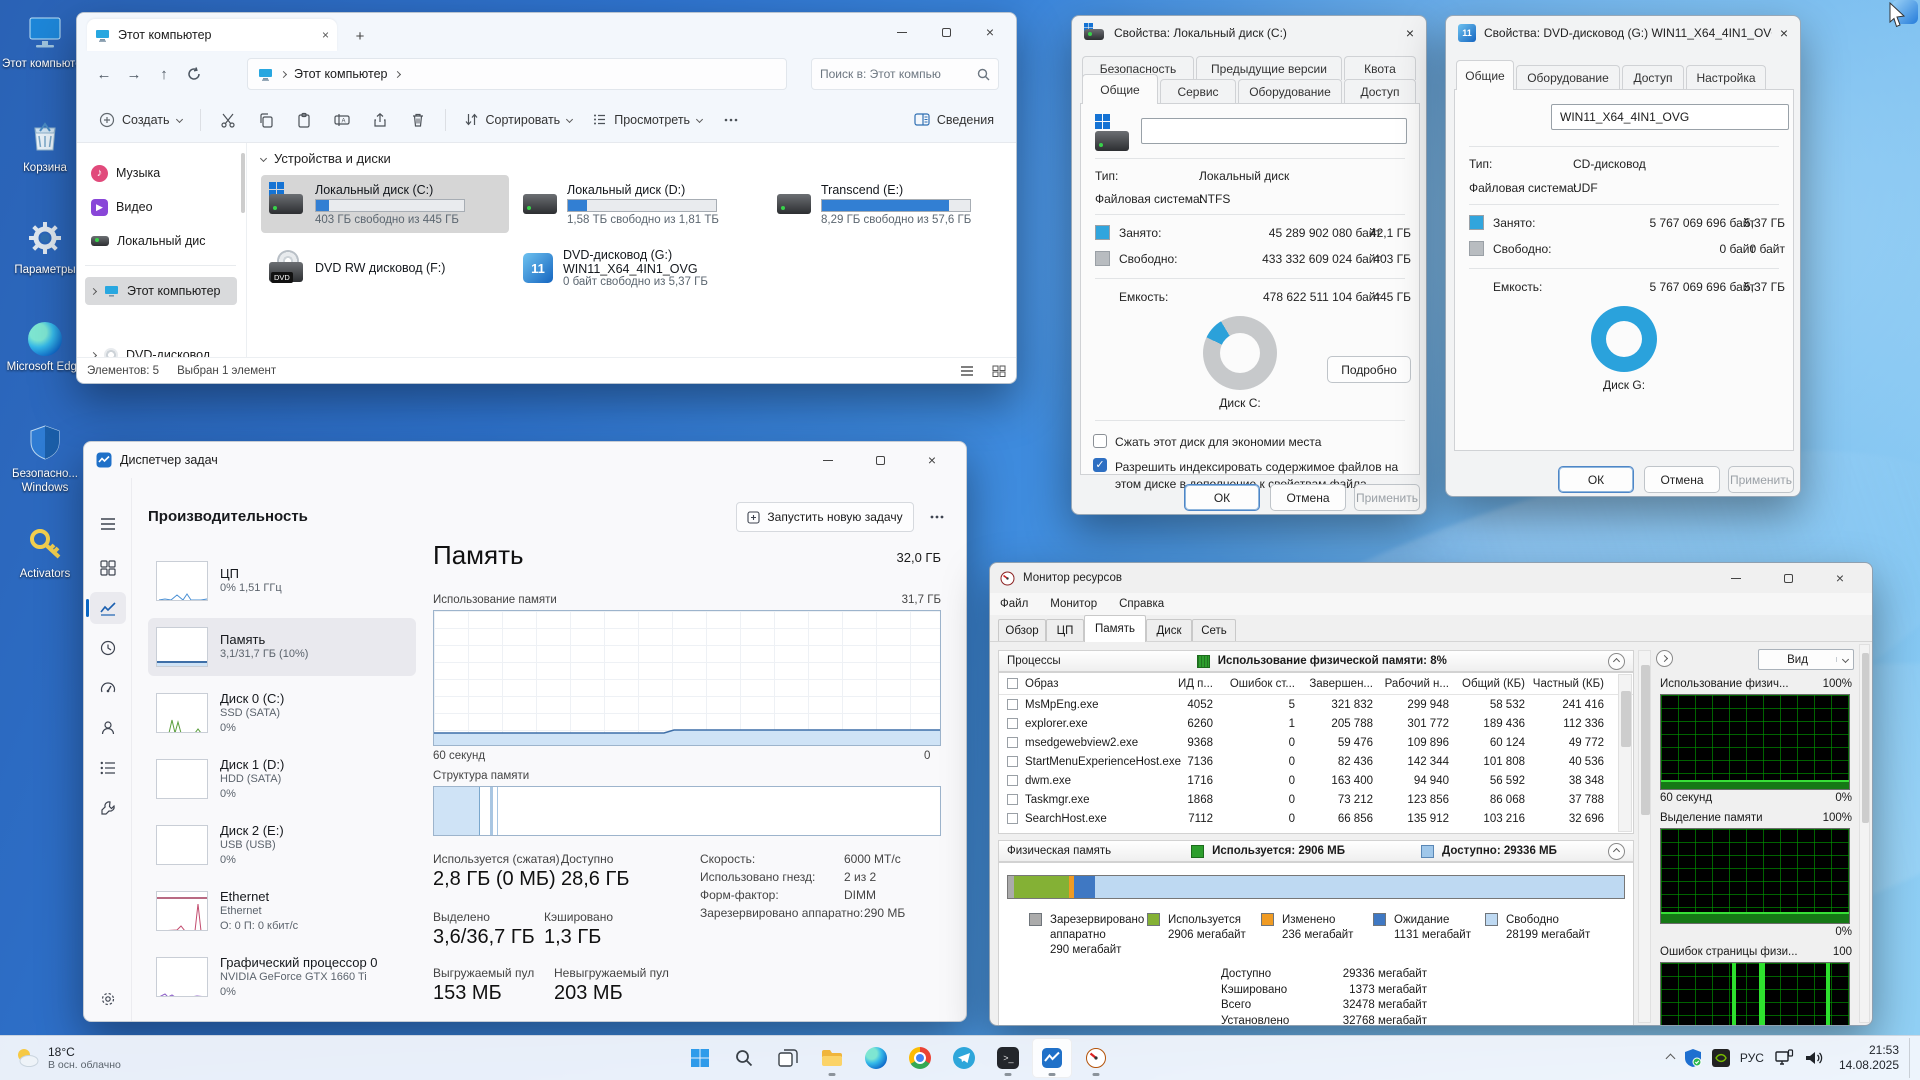 This screenshot has height=1080, width=1920. Describe the element at coordinates (67, 1058) in the screenshot. I see `weather-widget: 18°C В осн. облачно` at that location.